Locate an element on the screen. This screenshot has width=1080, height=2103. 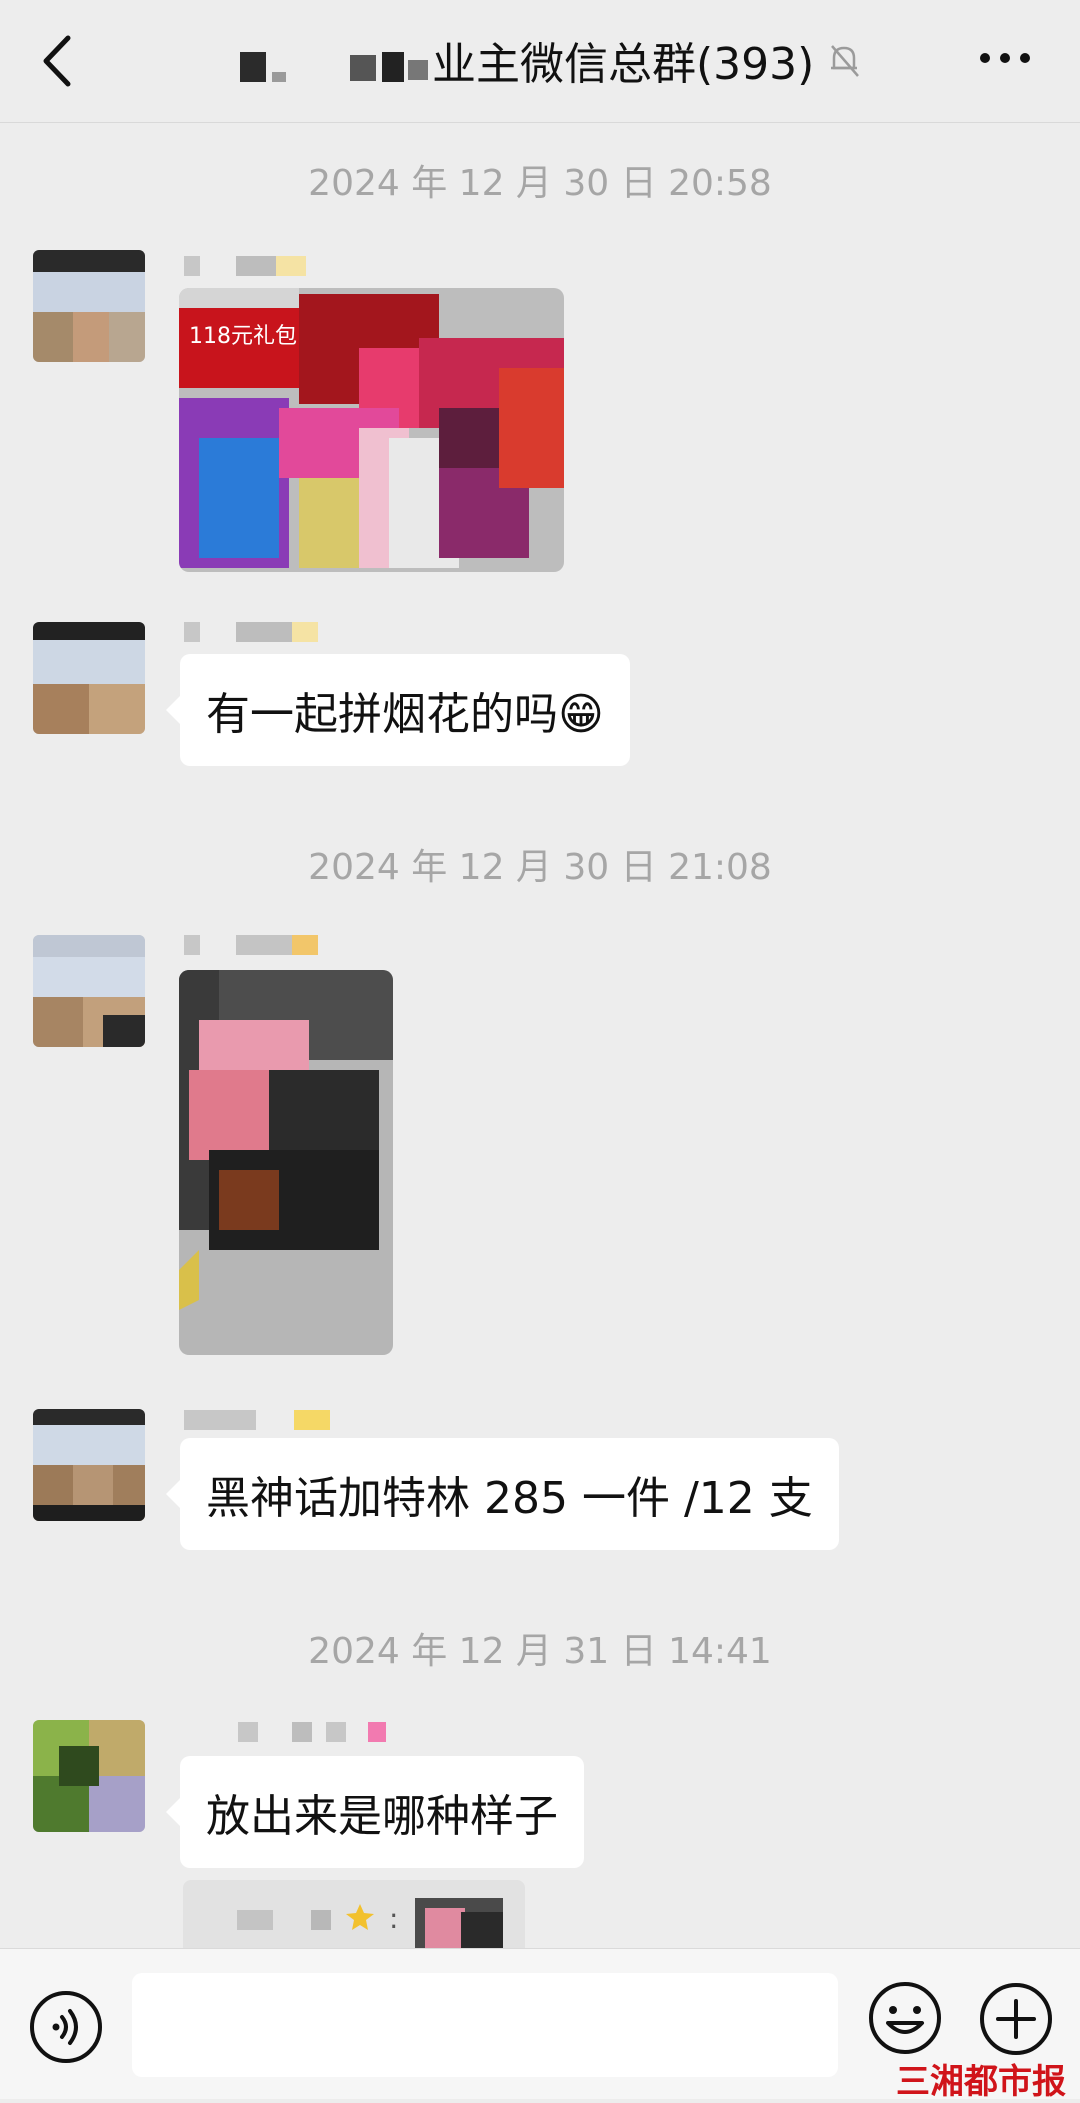
emoji-icon is located at coordinates (905, 2018).